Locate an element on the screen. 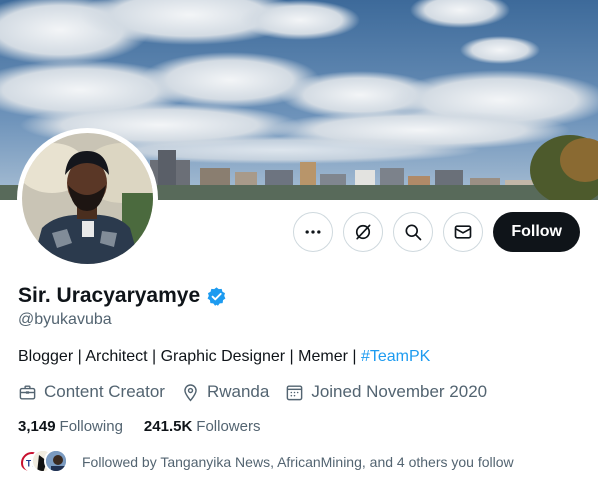  joined-item: Joined November 2020 is located at coordinates (386, 392).